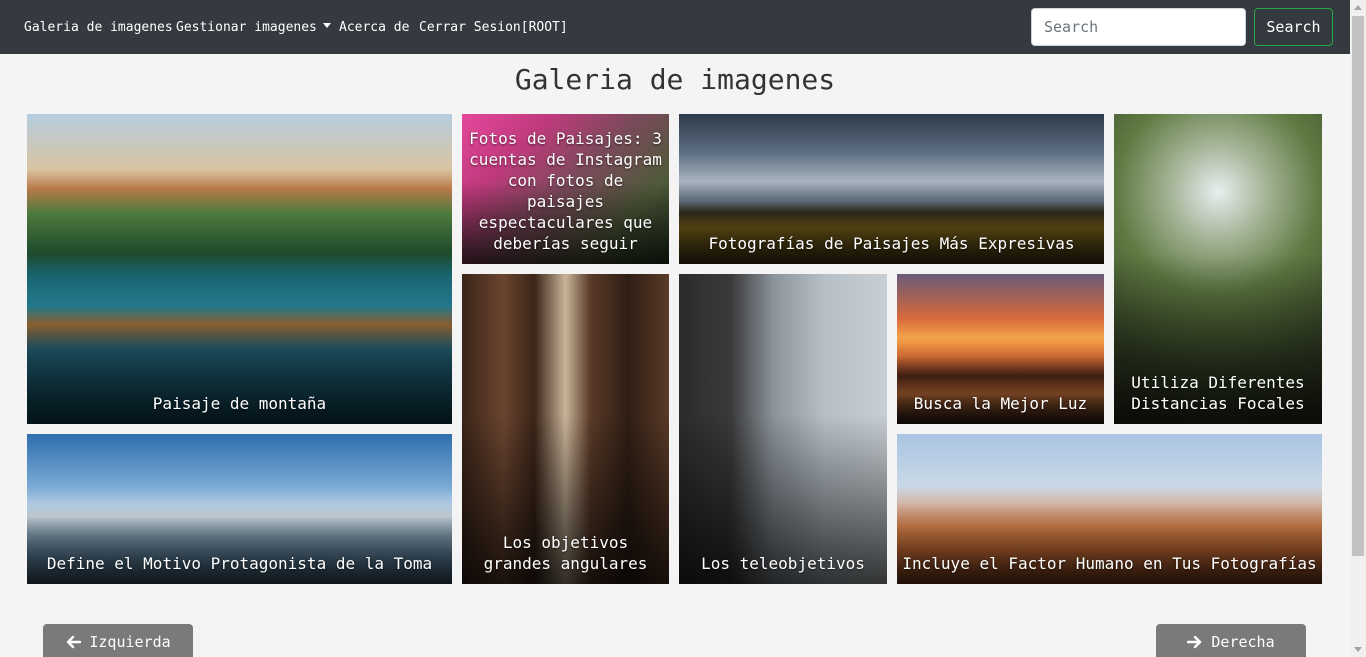 The image size is (1366, 657). Describe the element at coordinates (1358, 286) in the screenshot. I see `scrollbar-thumb` at that location.